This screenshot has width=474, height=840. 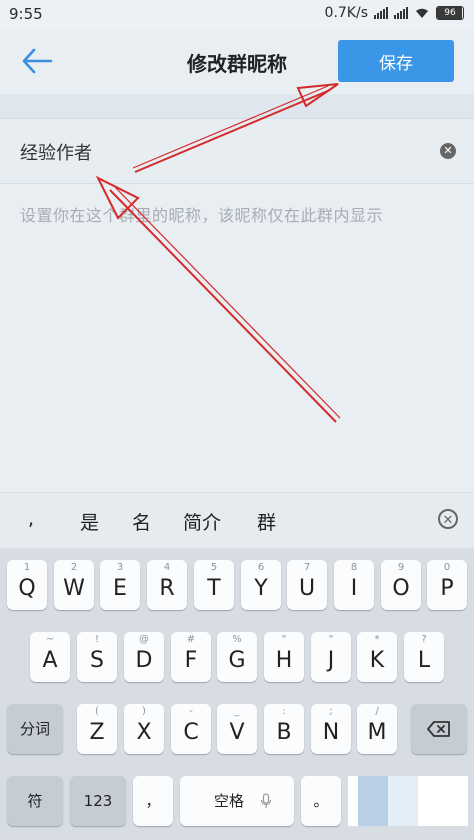 What do you see at coordinates (284, 729) in the screenshot?
I see `key-b: :B` at bounding box center [284, 729].